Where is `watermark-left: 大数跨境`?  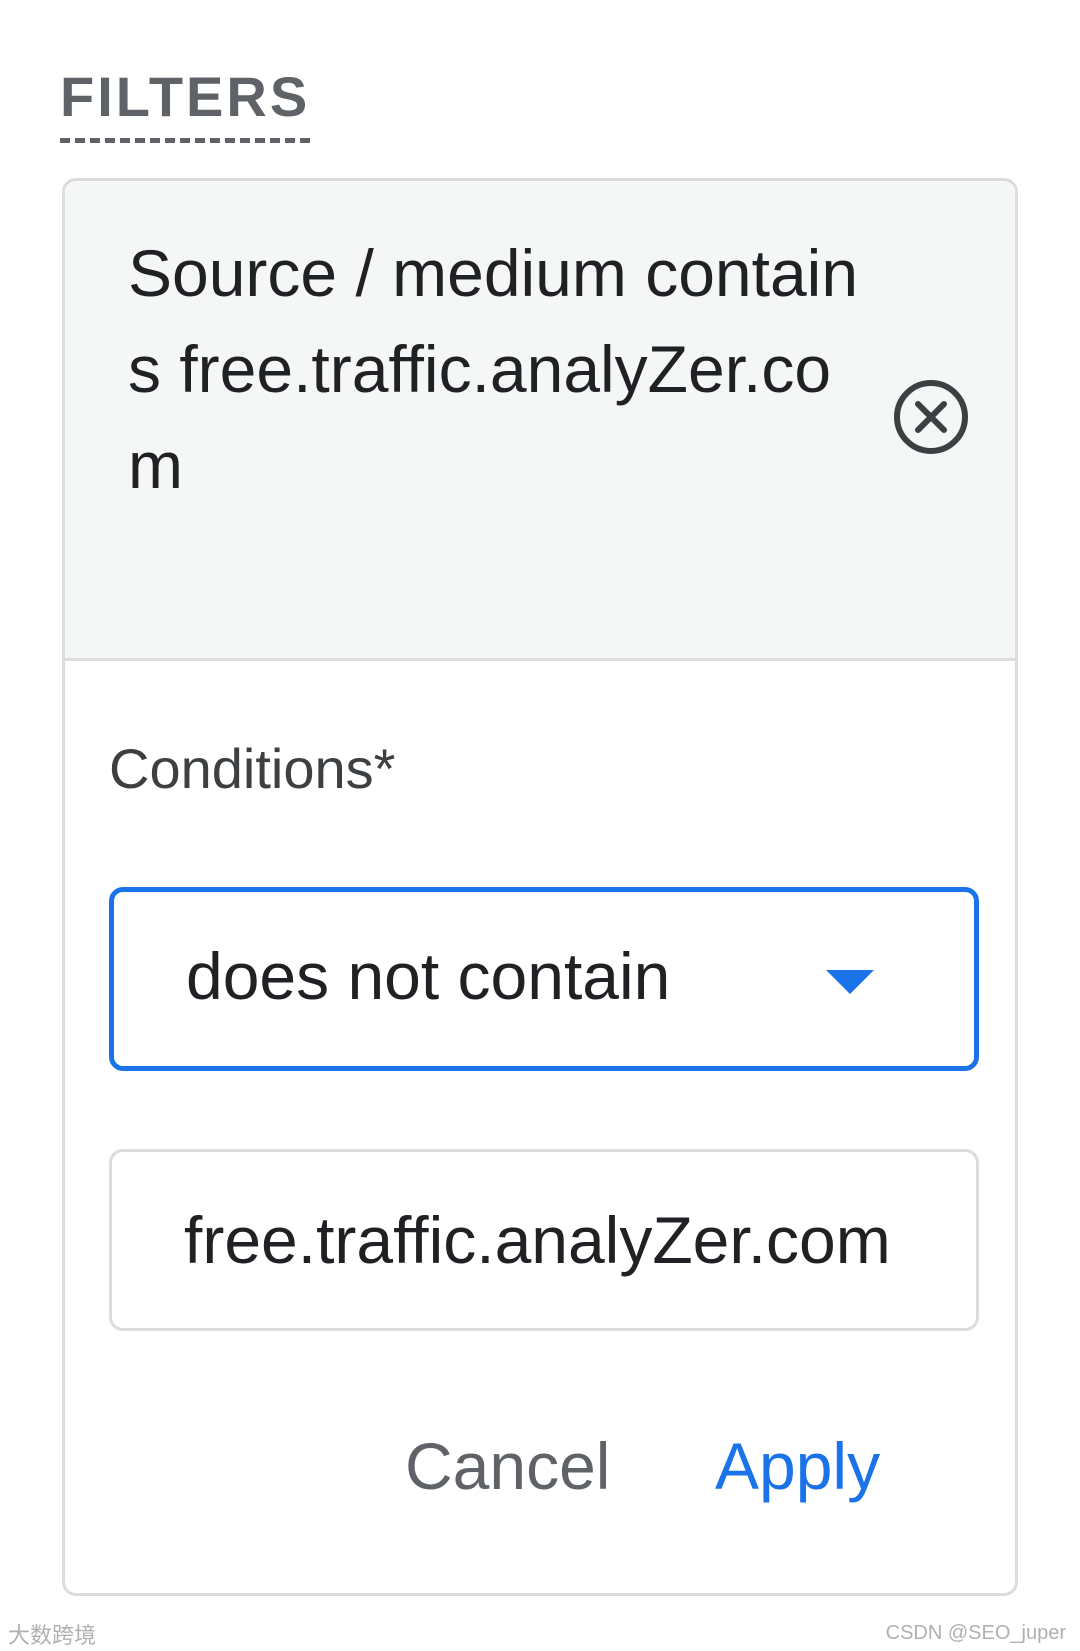
watermark-left: 大数跨境 is located at coordinates (52, 1635).